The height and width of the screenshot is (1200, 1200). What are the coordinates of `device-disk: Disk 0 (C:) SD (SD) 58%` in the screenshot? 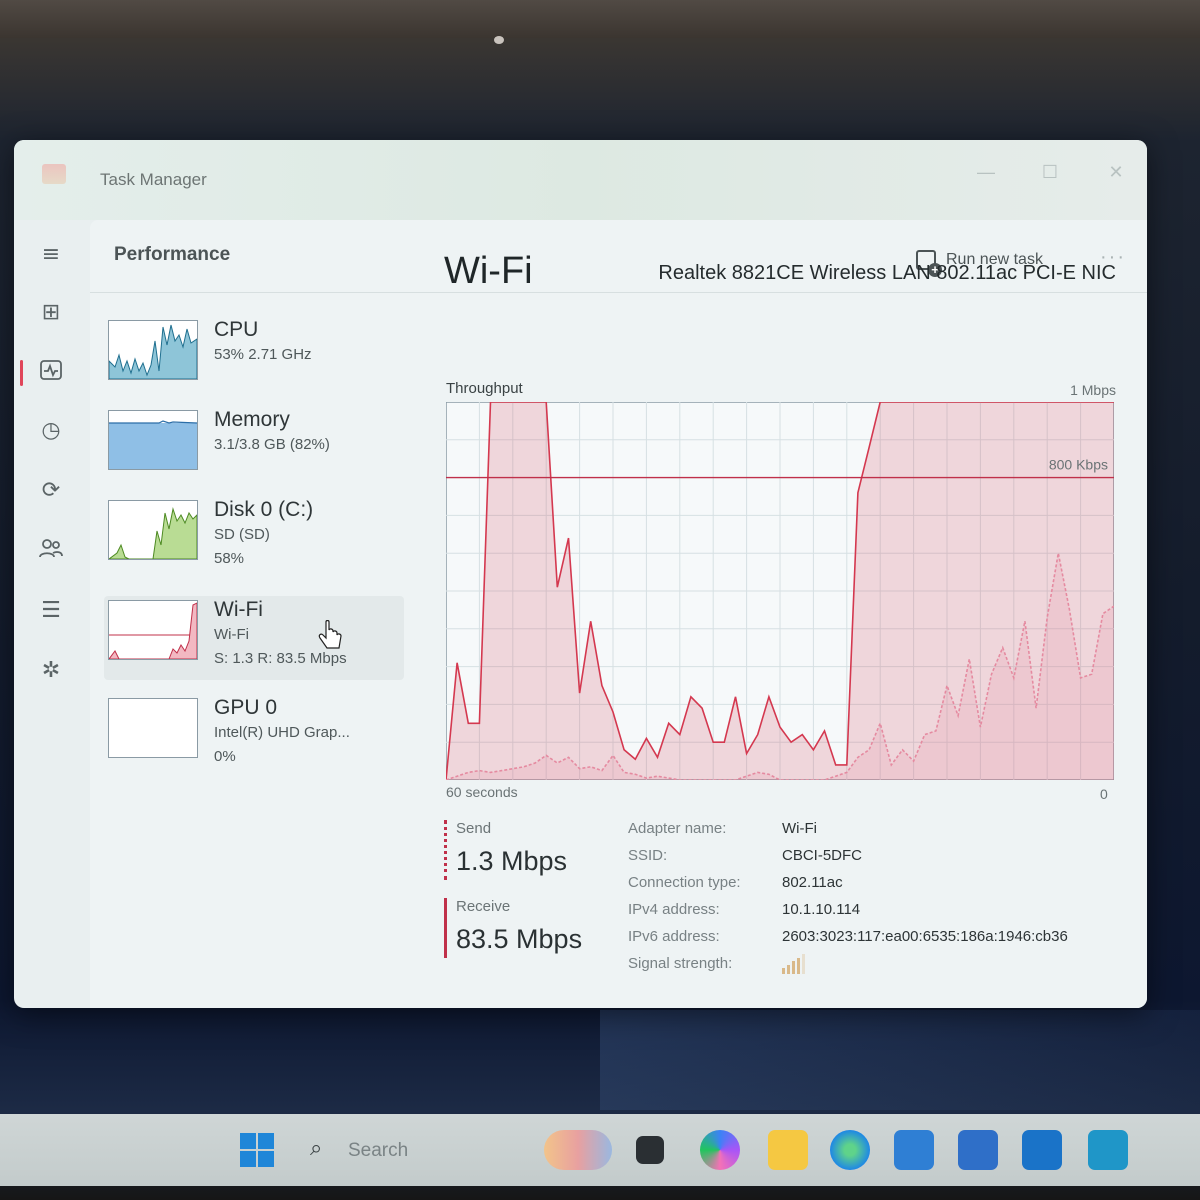 It's located at (254, 538).